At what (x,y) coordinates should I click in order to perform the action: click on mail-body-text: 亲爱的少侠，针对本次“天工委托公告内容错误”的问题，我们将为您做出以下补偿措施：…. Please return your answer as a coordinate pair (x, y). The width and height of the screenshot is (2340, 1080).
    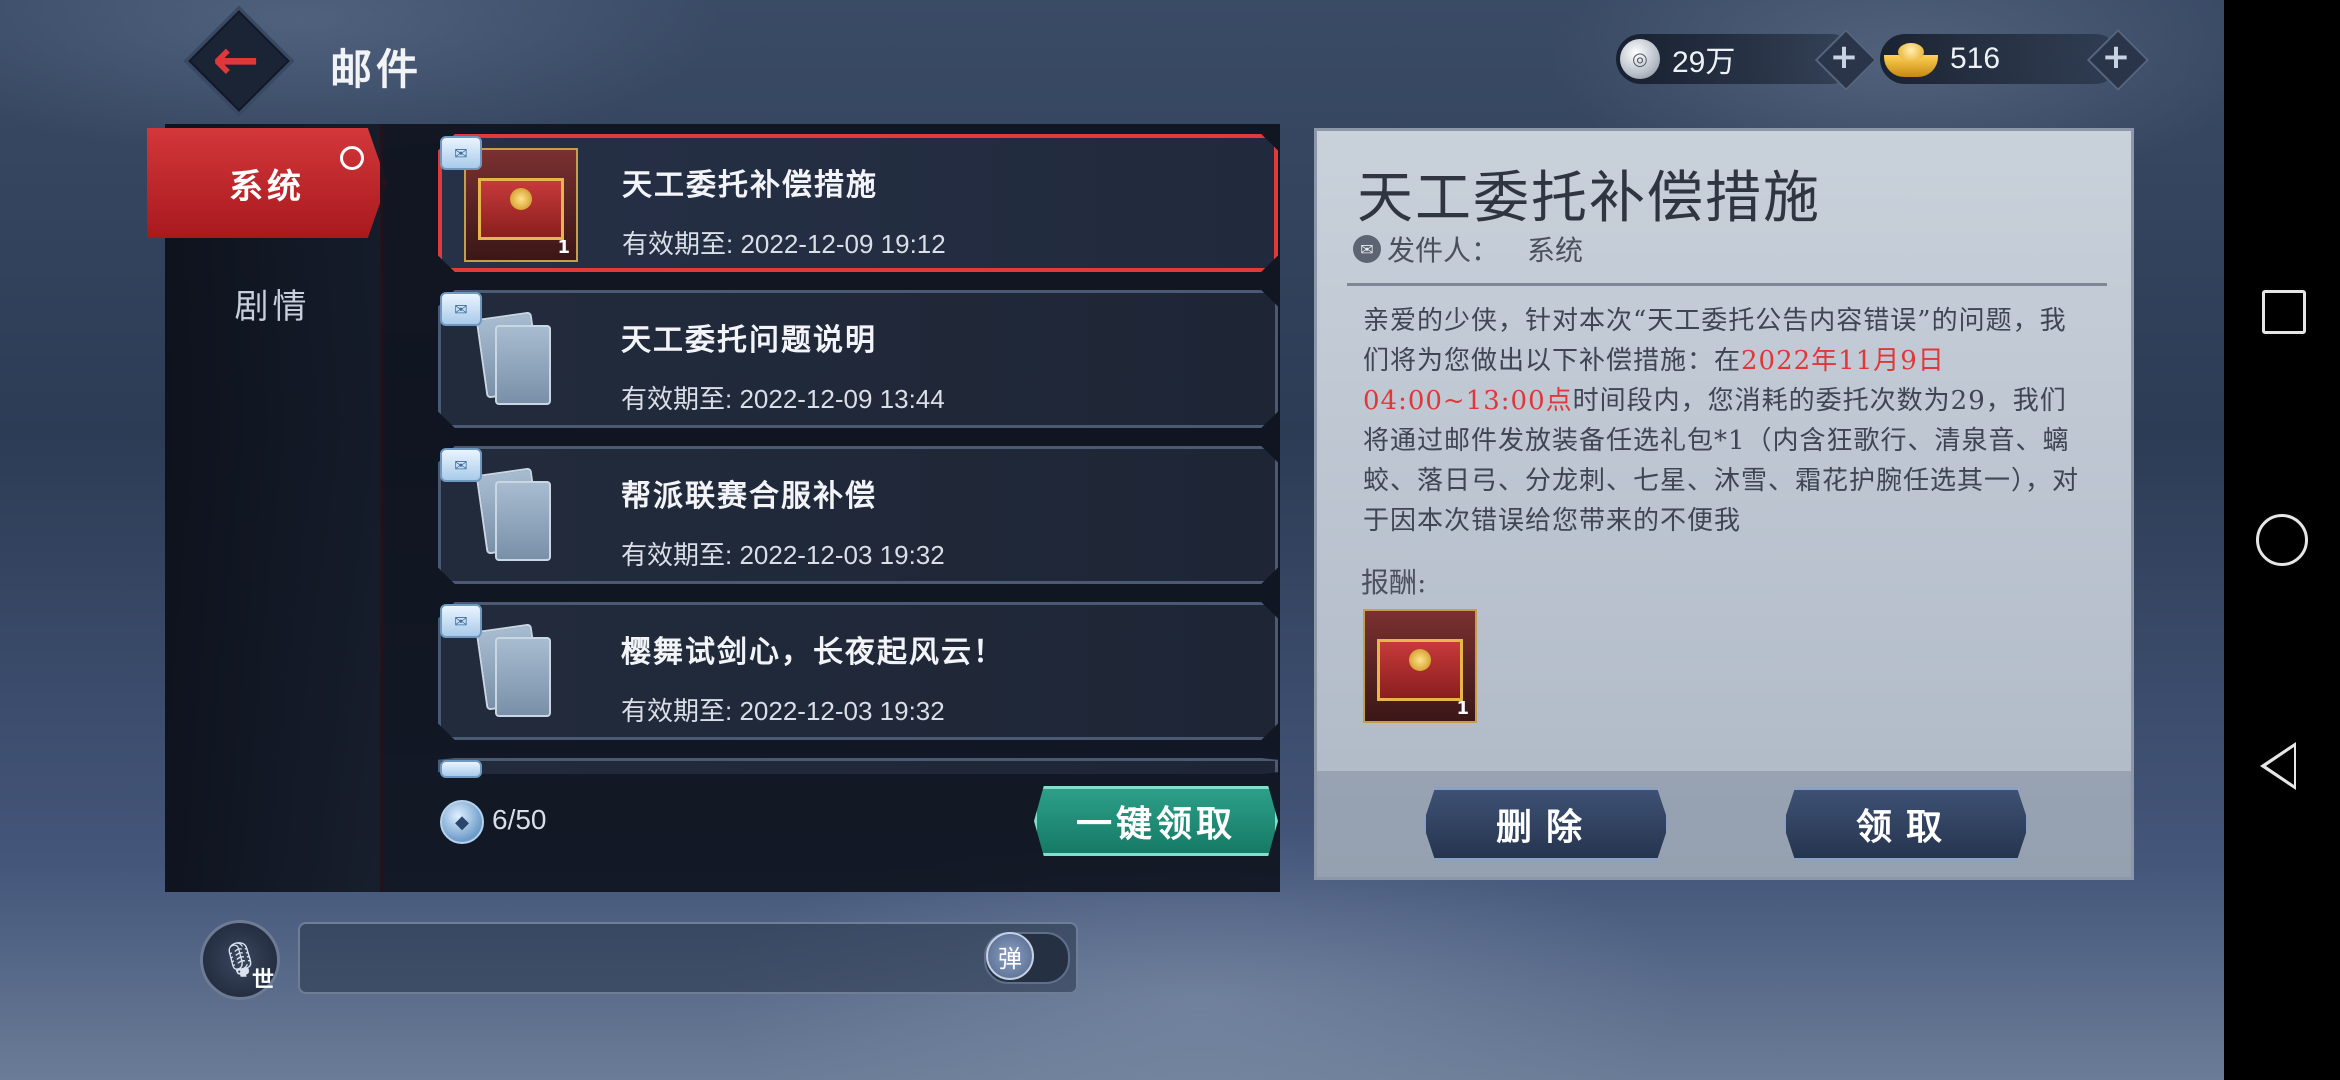
    Looking at the image, I should click on (1728, 421).